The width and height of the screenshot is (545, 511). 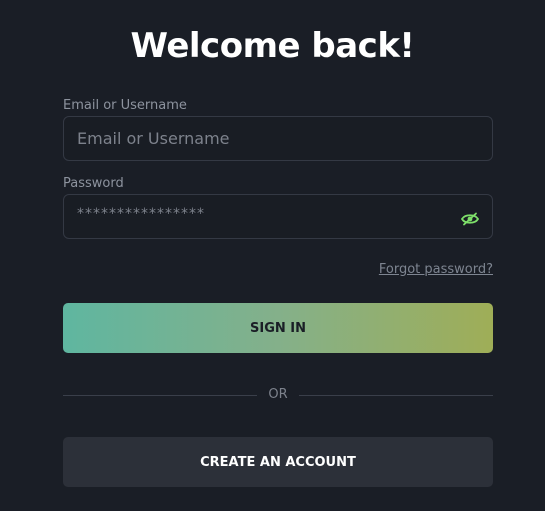 What do you see at coordinates (278, 216) in the screenshot?
I see `password-field: ****************` at bounding box center [278, 216].